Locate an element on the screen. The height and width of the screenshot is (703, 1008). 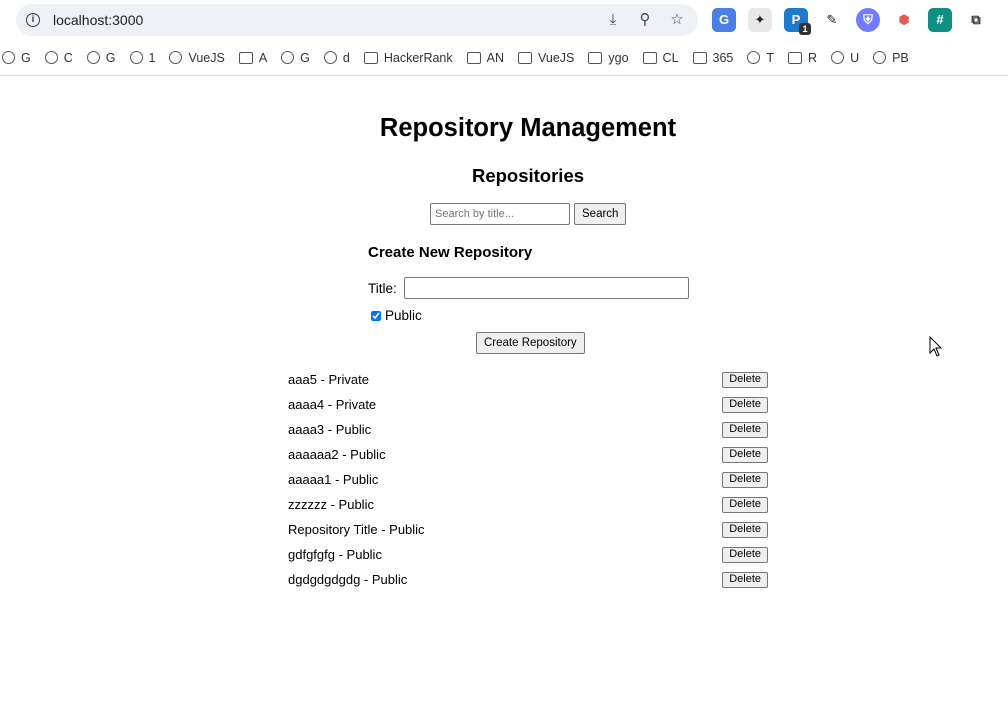
bookmark-item: HackerRank is located at coordinates (408, 57).